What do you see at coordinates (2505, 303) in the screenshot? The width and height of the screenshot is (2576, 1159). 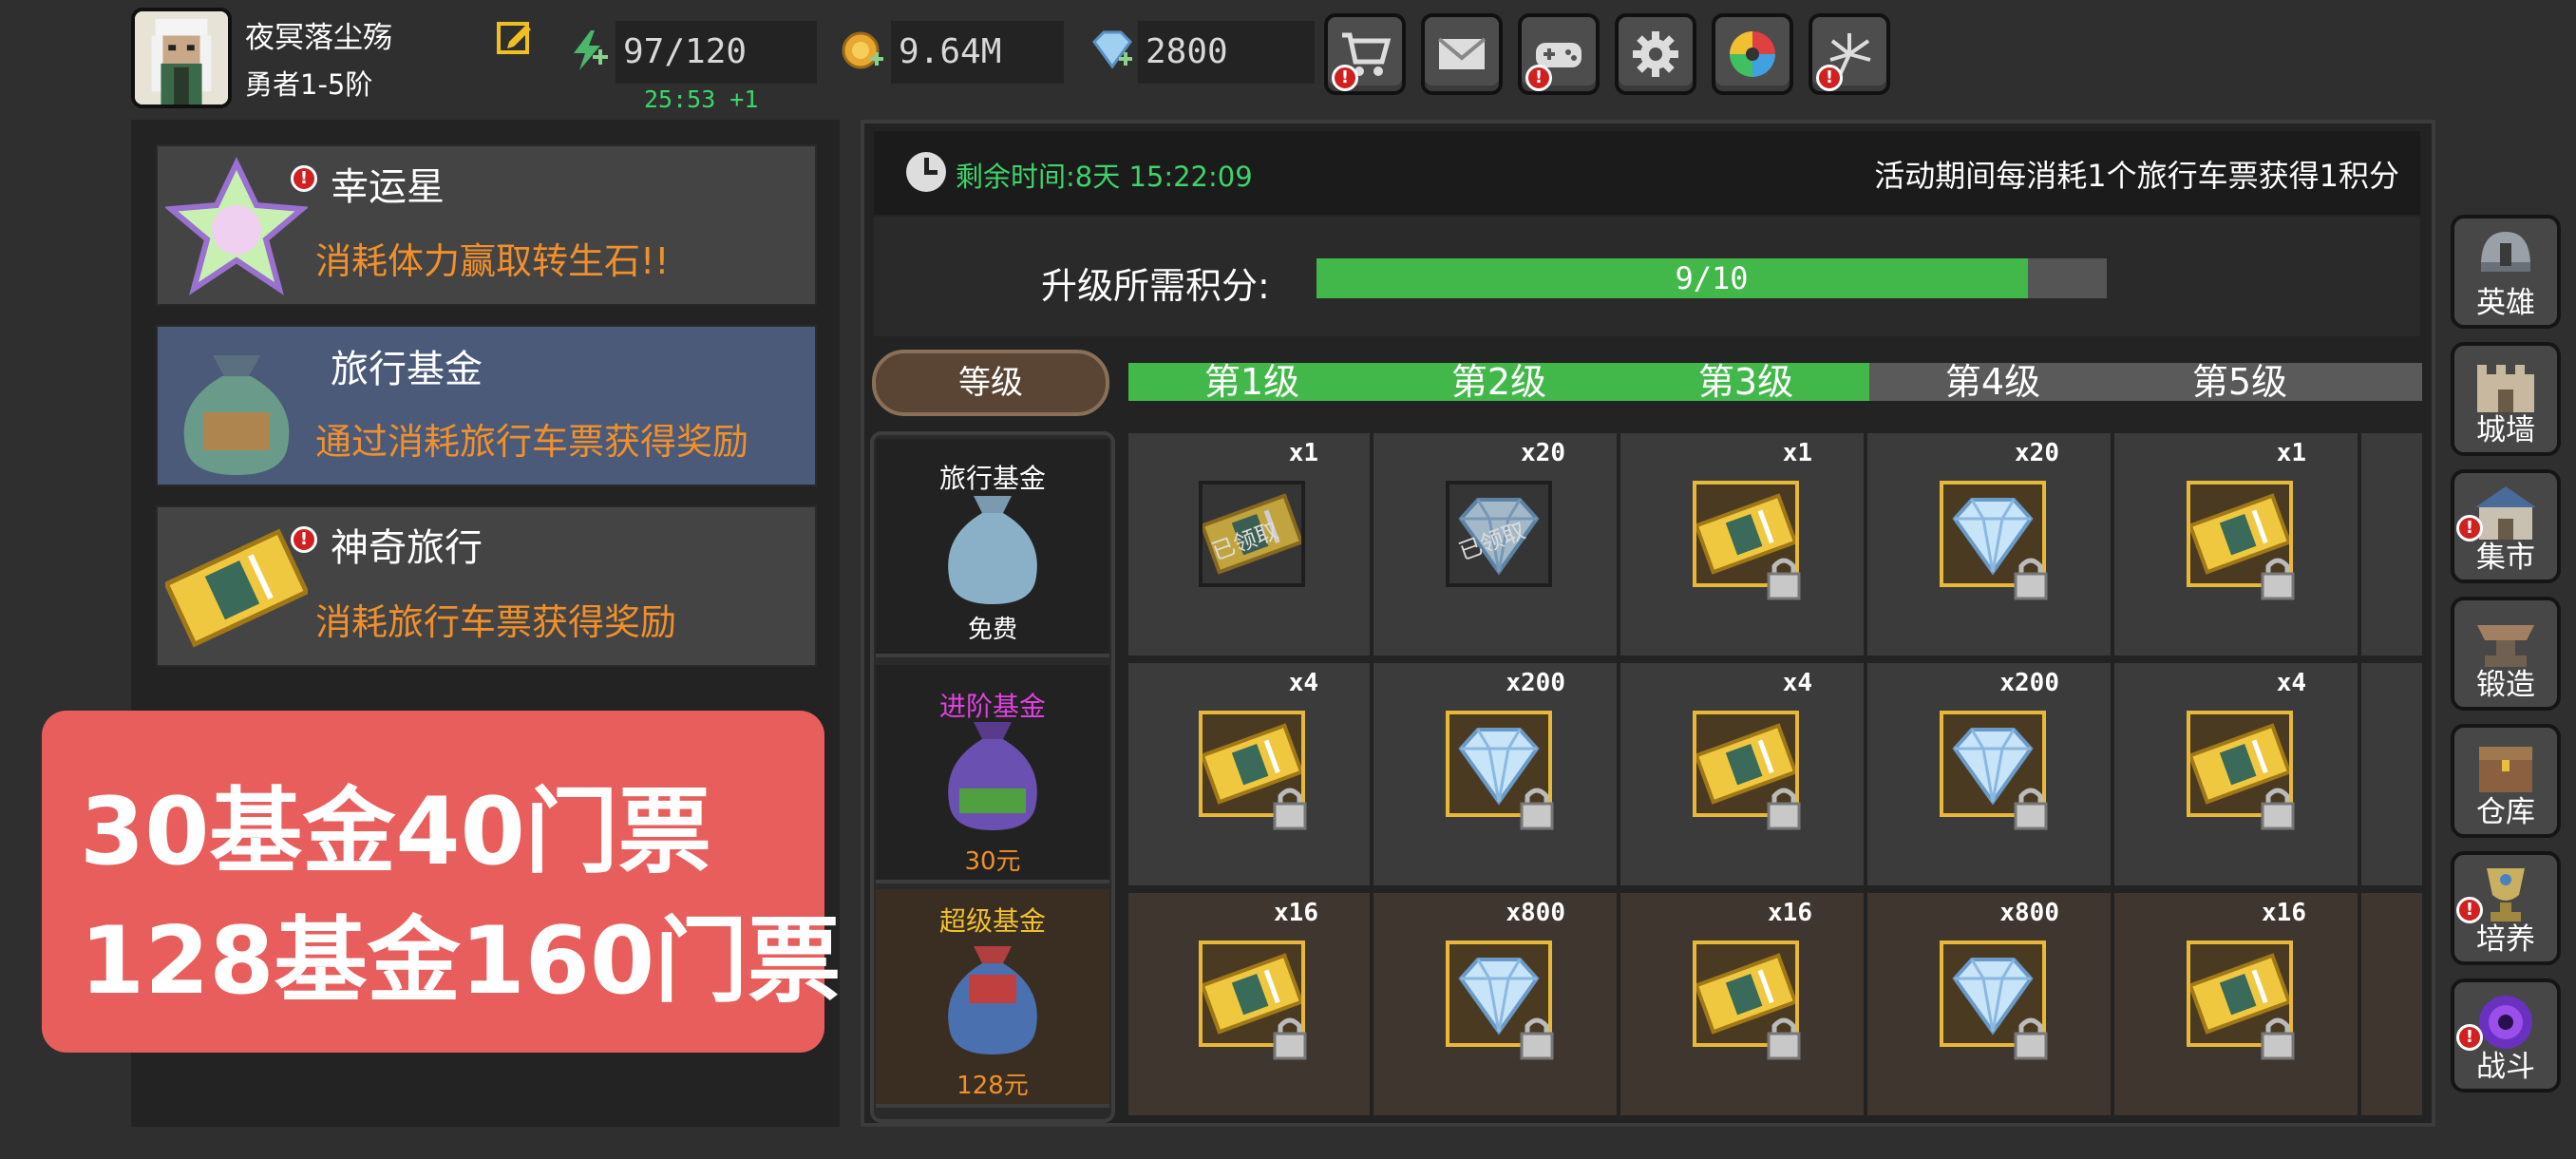 I see `side-menu-label: 英雄` at bounding box center [2505, 303].